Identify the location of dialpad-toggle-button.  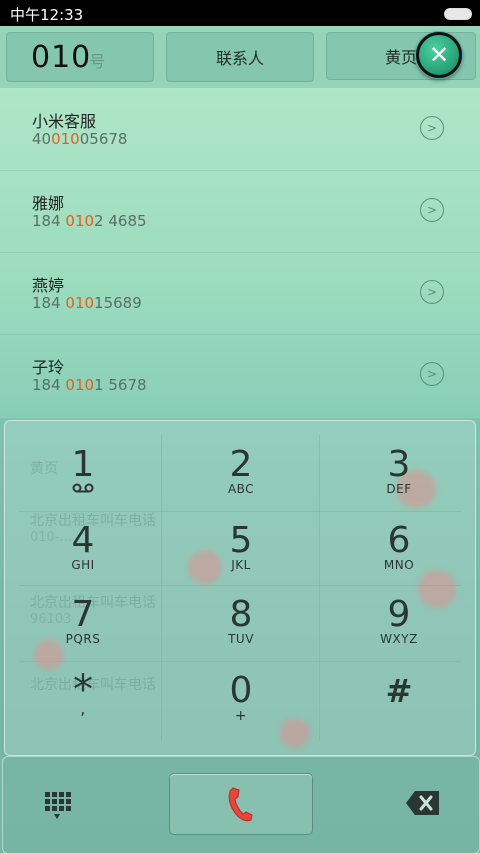
(57, 805).